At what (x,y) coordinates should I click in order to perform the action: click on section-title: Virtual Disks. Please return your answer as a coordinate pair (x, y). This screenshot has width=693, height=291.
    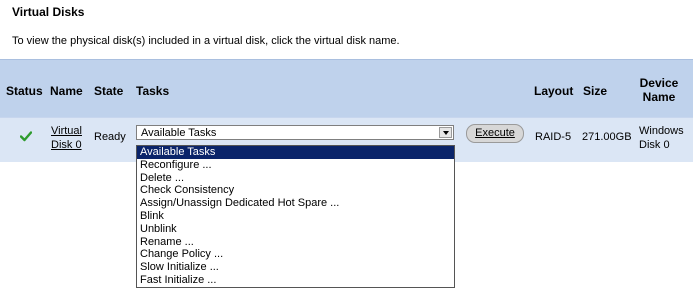
    Looking at the image, I should click on (48, 12).